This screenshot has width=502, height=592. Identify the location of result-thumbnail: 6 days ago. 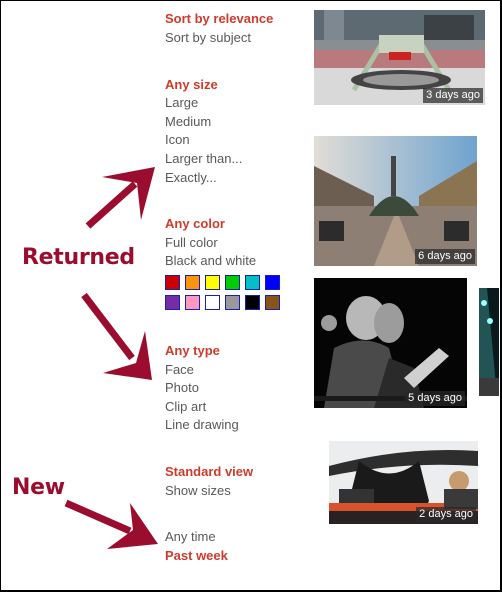
(395, 201).